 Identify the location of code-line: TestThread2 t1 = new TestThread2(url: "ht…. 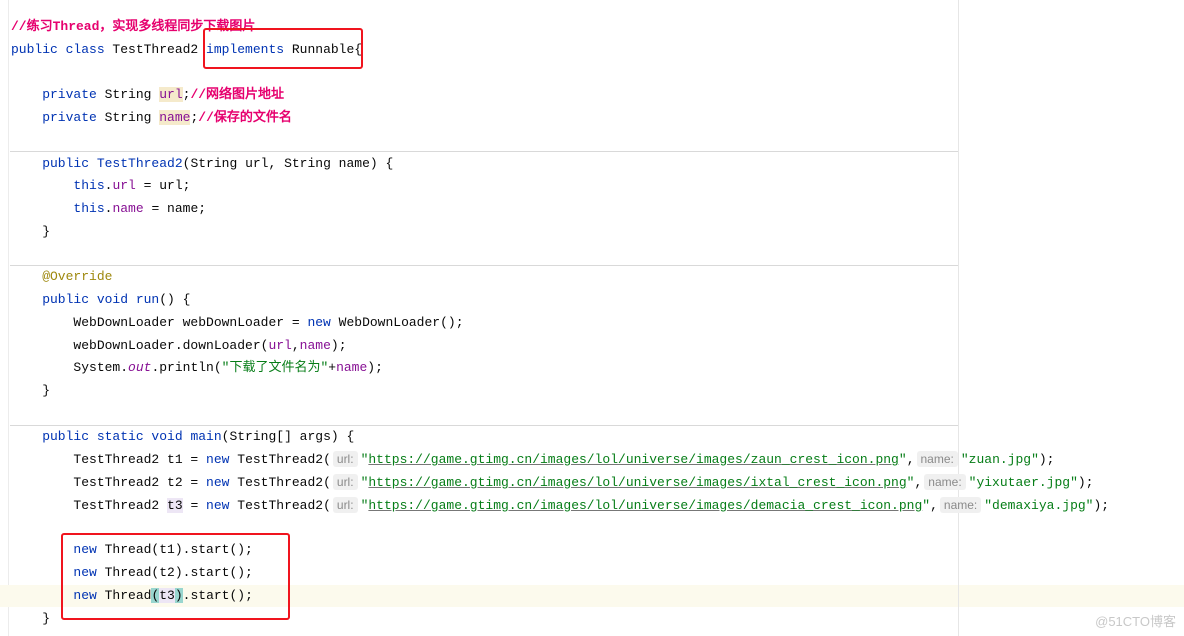
(560, 459).